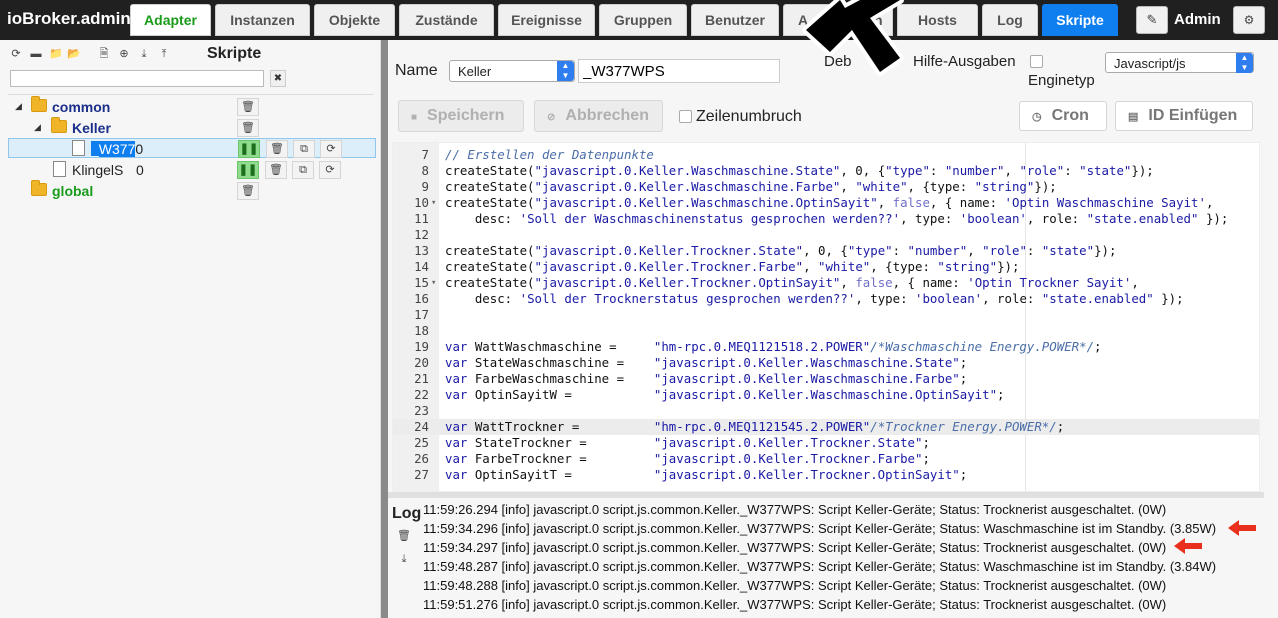 This screenshot has height=618, width=1278. Describe the element at coordinates (421, 474) in the screenshot. I see `line-number: 27` at that location.